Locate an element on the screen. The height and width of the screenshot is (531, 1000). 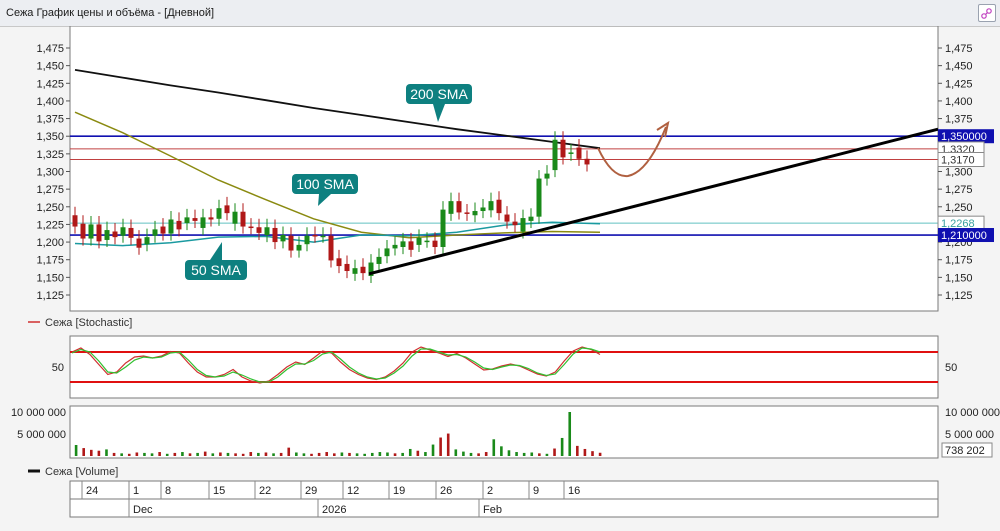
window-title: Сежа График цены и объёма - [Дневной] is located at coordinates (110, 13).